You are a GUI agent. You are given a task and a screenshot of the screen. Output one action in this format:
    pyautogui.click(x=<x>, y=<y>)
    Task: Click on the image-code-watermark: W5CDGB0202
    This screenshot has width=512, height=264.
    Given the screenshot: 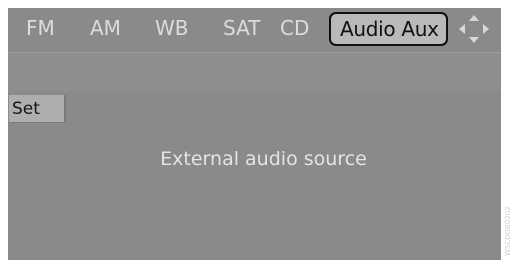 What is the action you would take?
    pyautogui.click(x=507, y=218)
    